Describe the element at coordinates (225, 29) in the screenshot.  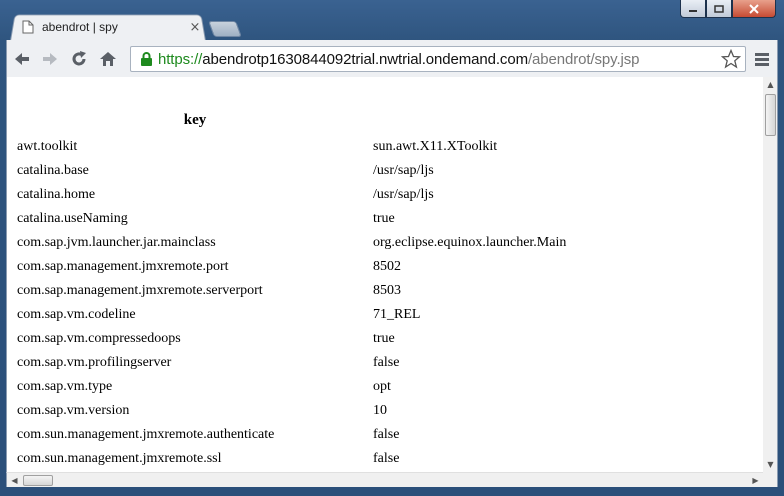
I see `new-tab-button` at that location.